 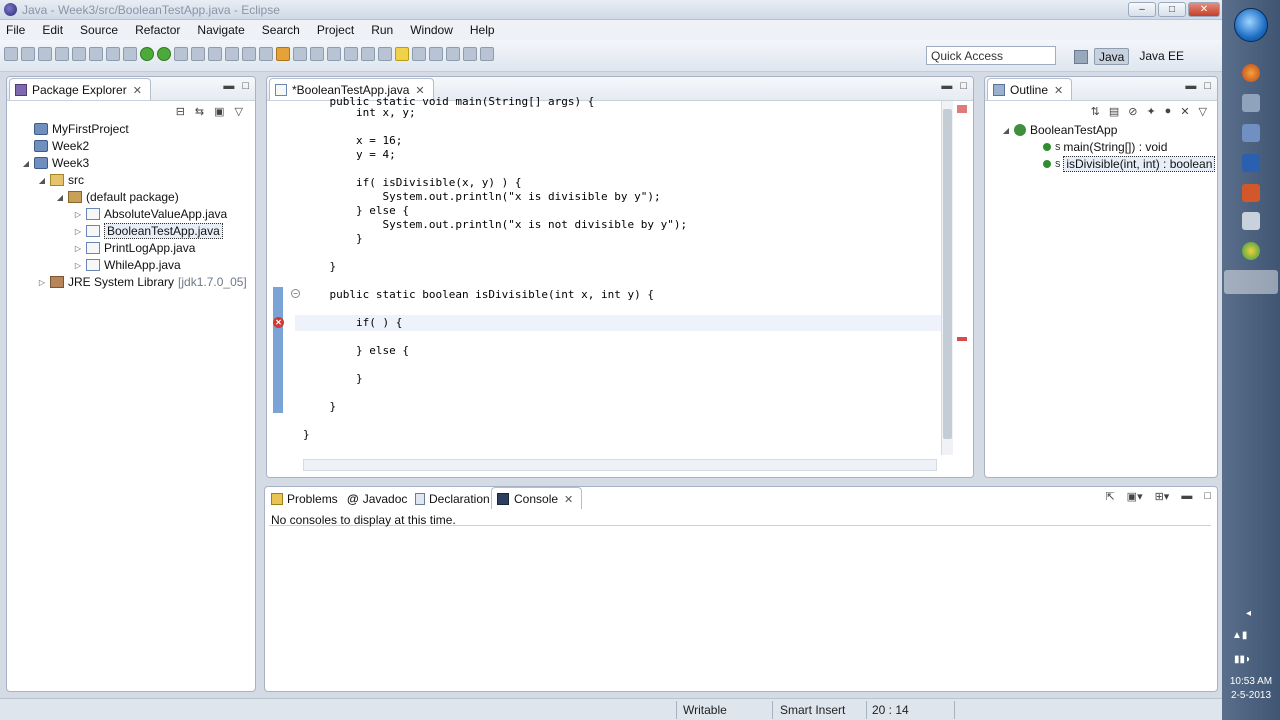 I want to click on tree-item: ▷ WhileApp.java, so click(x=127, y=265).